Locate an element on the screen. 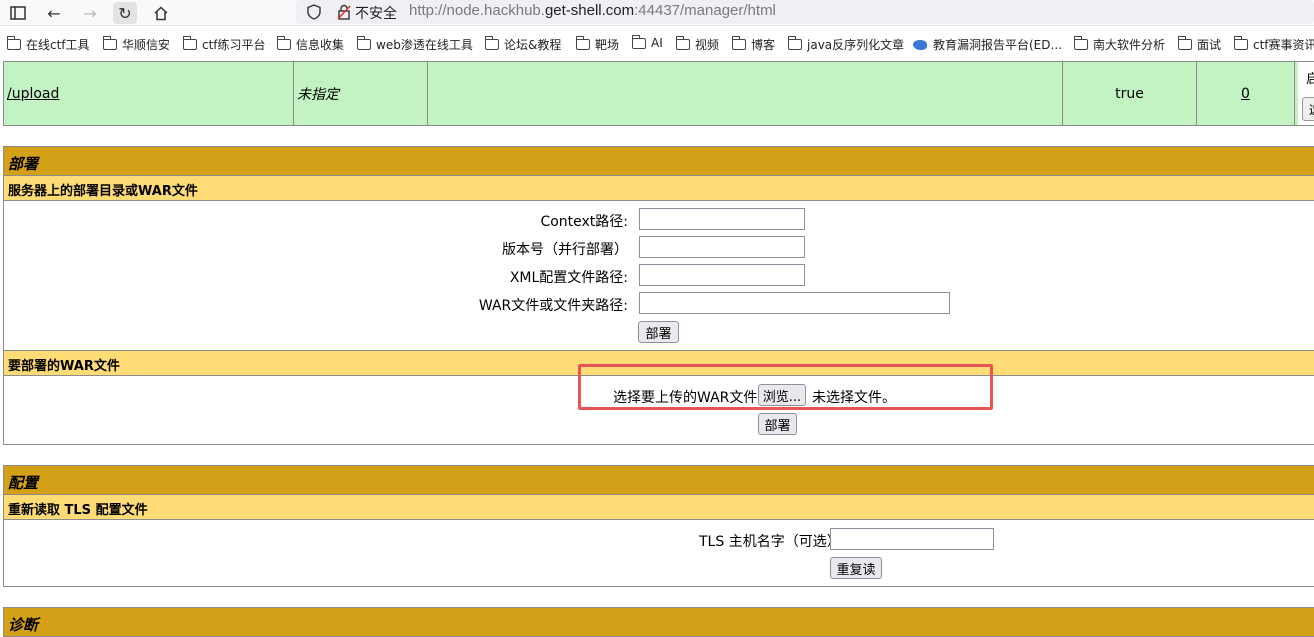 The height and width of the screenshot is (637, 1314). bookmark-item: AI is located at coordinates (647, 42).